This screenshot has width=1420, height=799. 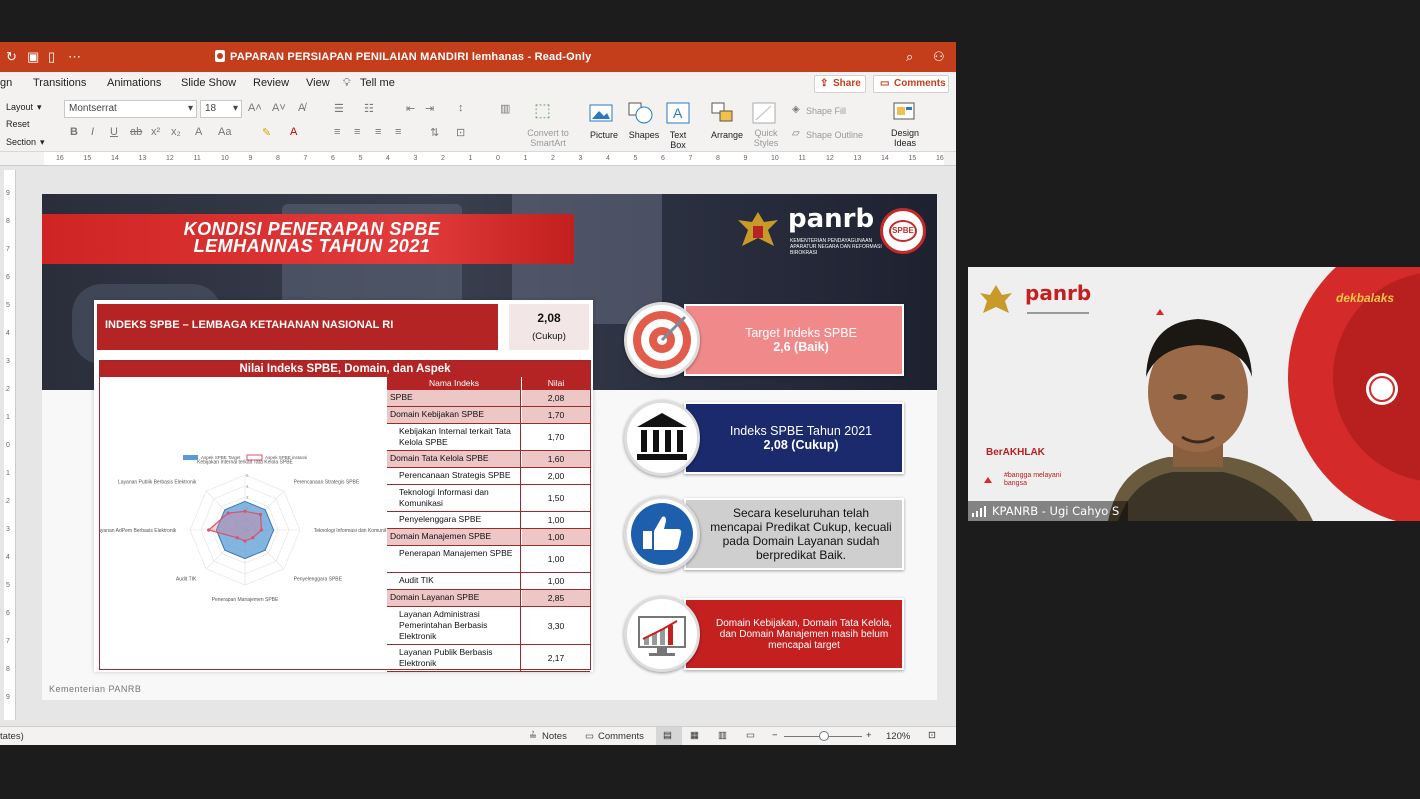 I want to click on index-year-line-1: Indeks SPBE Tahun 2021, so click(x=801, y=431).